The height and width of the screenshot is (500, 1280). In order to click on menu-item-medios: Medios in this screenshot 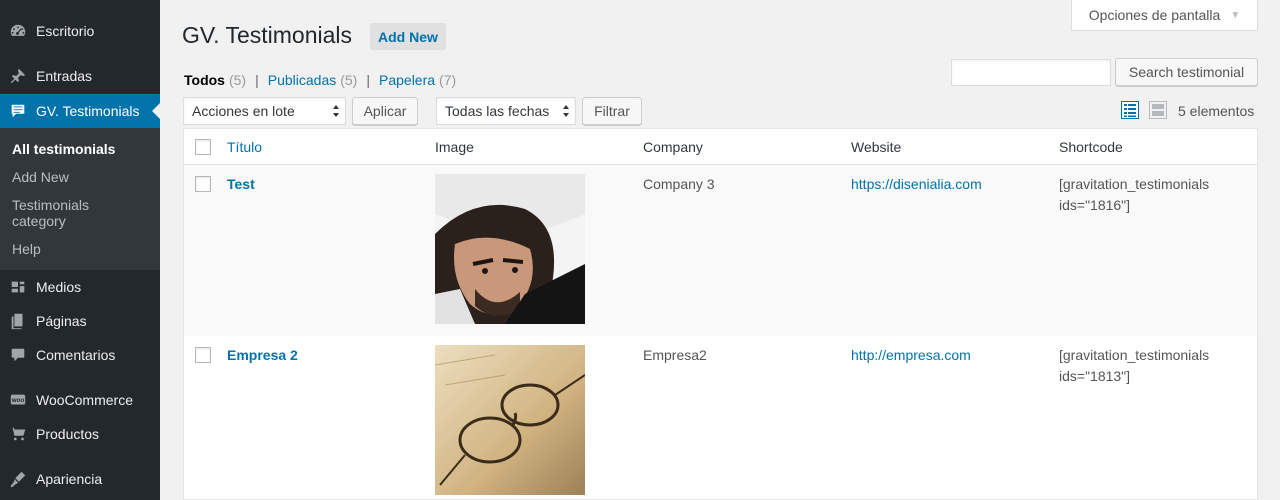, I will do `click(80, 287)`.